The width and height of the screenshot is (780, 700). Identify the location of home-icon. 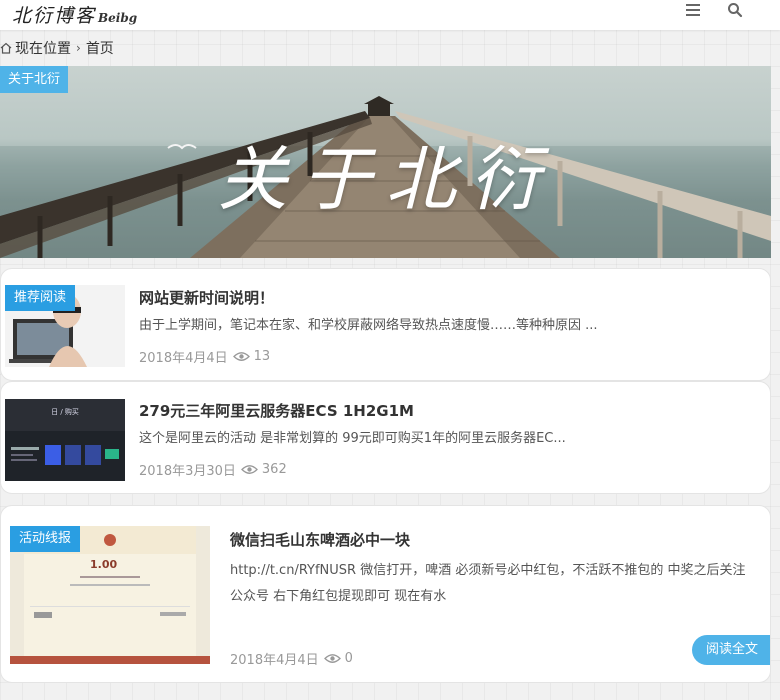
(6, 48).